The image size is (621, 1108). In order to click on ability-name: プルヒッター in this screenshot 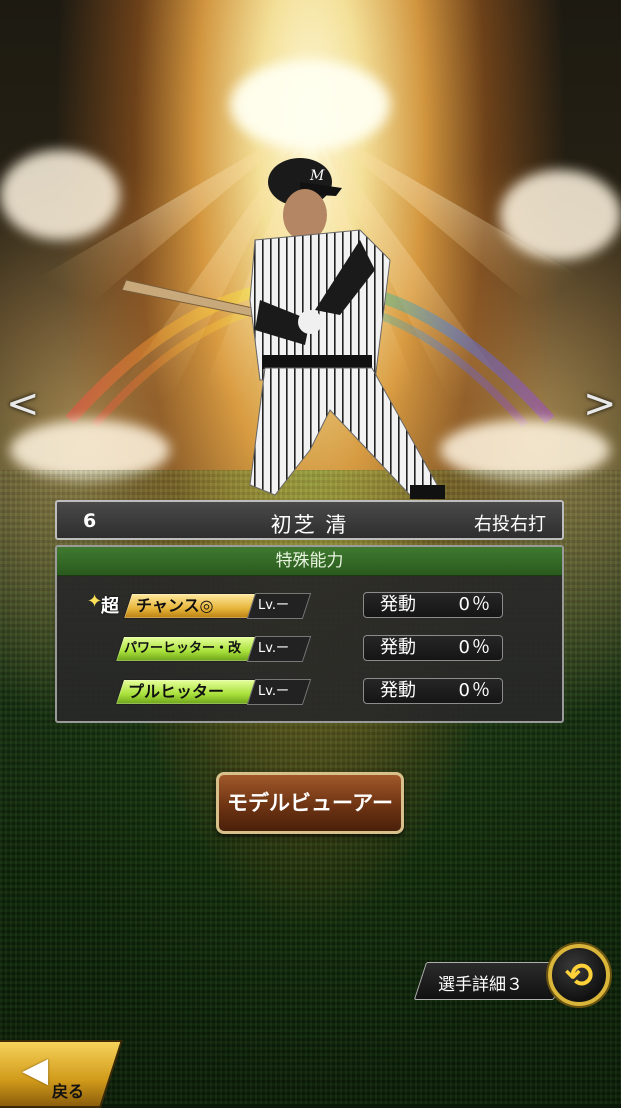, I will do `click(176, 691)`.